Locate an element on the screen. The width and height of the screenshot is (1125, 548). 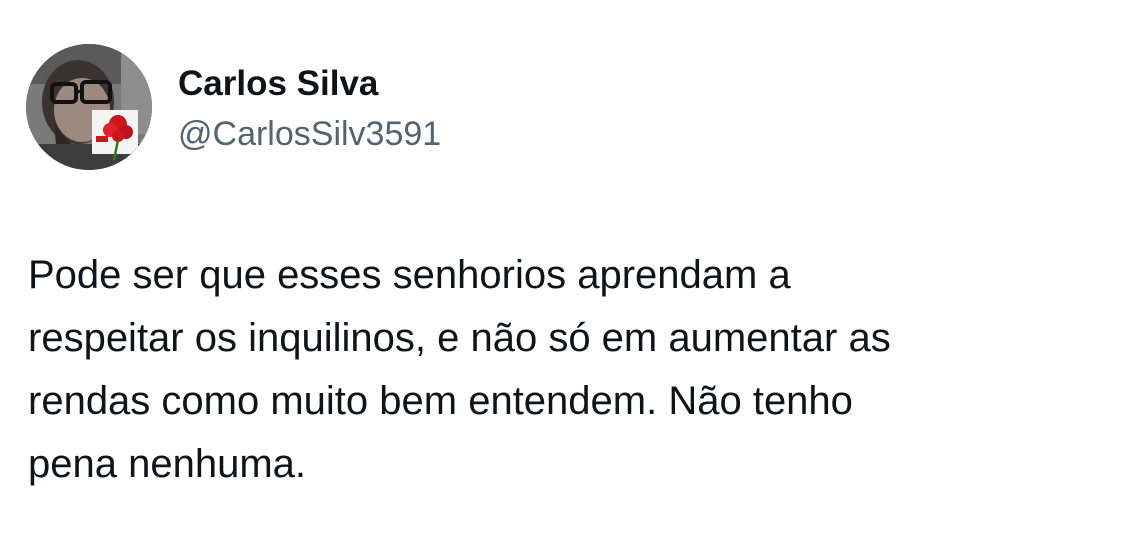
author-handle: @CarlosSilv3591 is located at coordinates (309, 134).